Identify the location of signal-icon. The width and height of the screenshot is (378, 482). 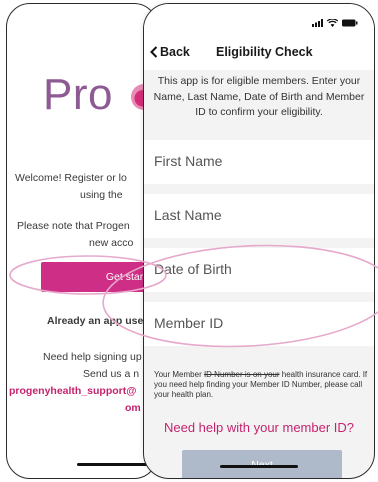
(317, 23).